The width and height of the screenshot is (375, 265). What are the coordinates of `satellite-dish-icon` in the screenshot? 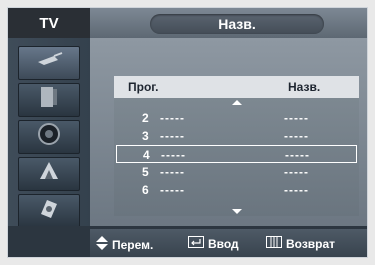 It's located at (49, 174).